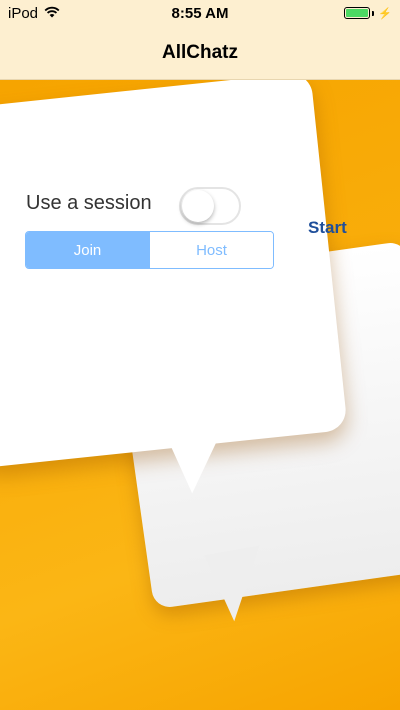 The height and width of the screenshot is (710, 400). What do you see at coordinates (327, 228) in the screenshot?
I see `start-button: Start` at bounding box center [327, 228].